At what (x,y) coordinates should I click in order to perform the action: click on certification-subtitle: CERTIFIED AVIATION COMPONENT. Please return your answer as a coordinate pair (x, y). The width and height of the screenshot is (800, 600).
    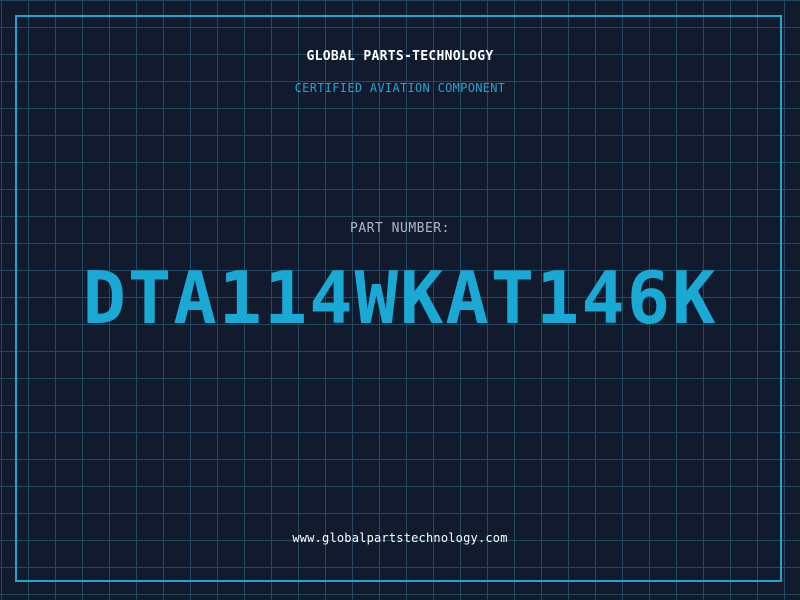
    Looking at the image, I should click on (400, 88).